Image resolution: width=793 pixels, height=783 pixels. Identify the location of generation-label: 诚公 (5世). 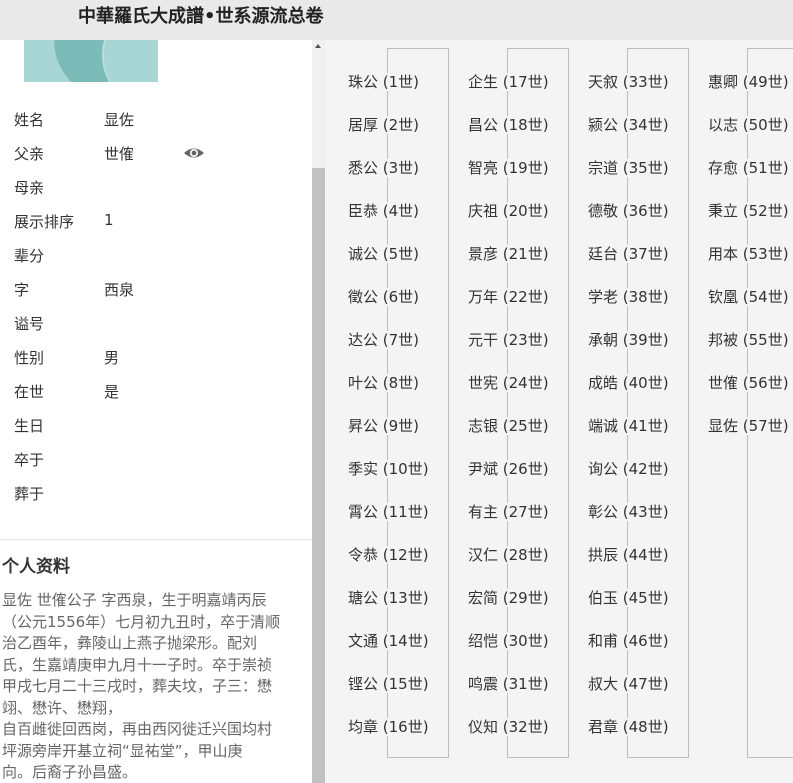
(384, 254).